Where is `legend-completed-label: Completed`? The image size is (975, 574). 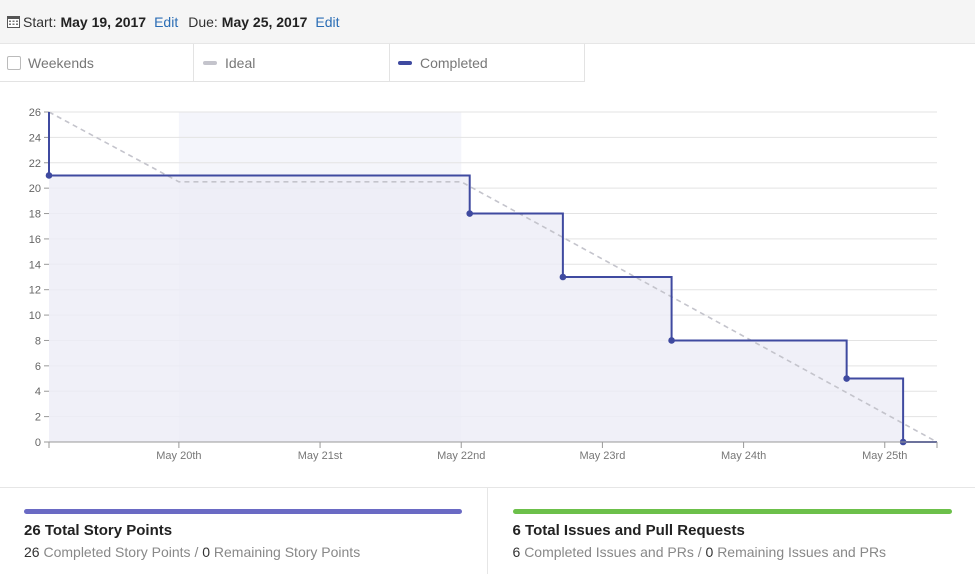
legend-completed-label: Completed is located at coordinates (454, 62).